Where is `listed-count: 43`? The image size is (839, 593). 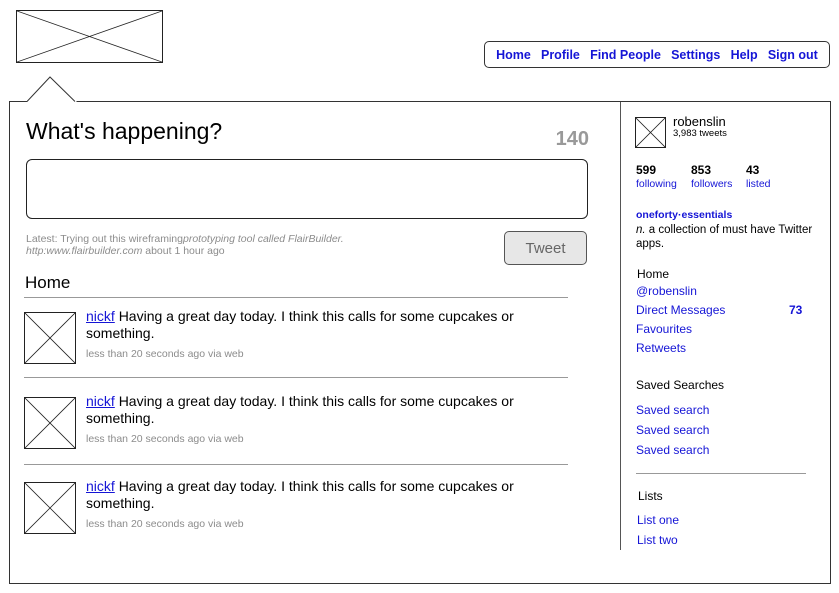 listed-count: 43 is located at coordinates (753, 170).